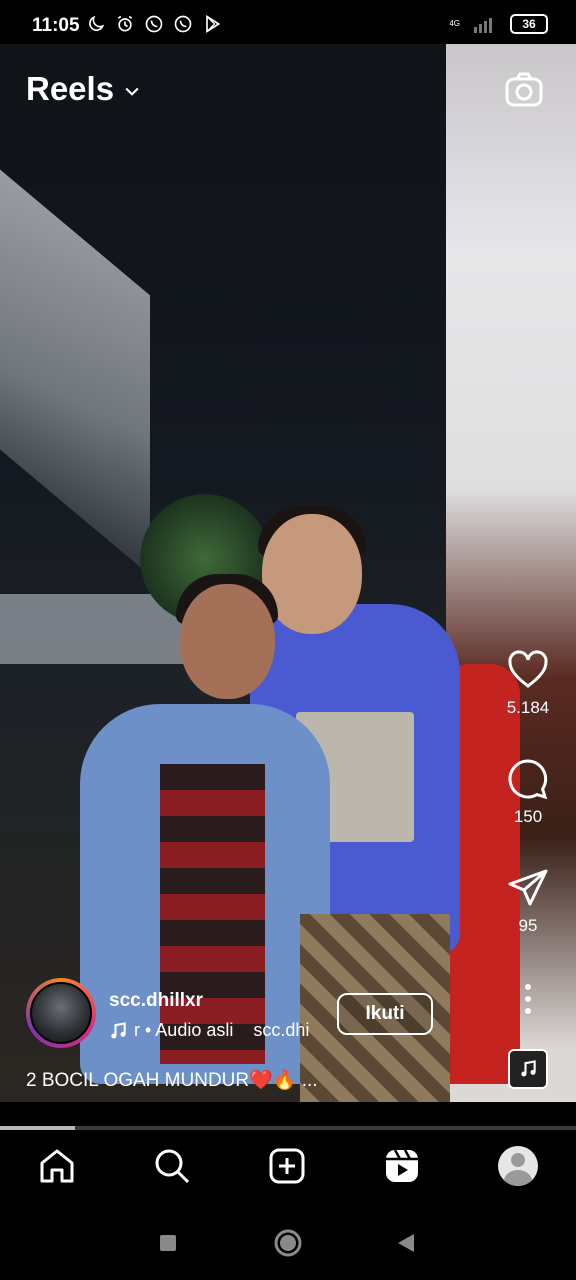  I want to click on nav-search, so click(174, 1168).